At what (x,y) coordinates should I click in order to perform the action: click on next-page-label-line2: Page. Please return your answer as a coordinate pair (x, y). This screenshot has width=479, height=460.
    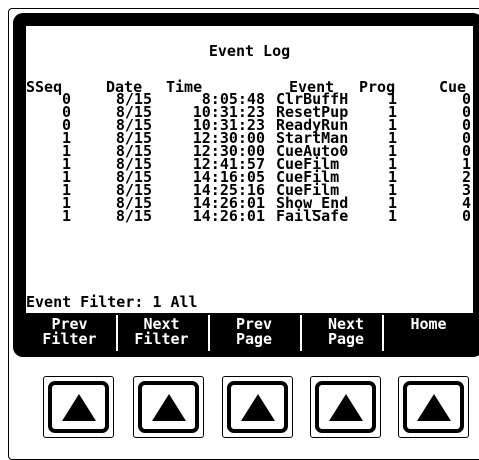
    Looking at the image, I should click on (346, 339).